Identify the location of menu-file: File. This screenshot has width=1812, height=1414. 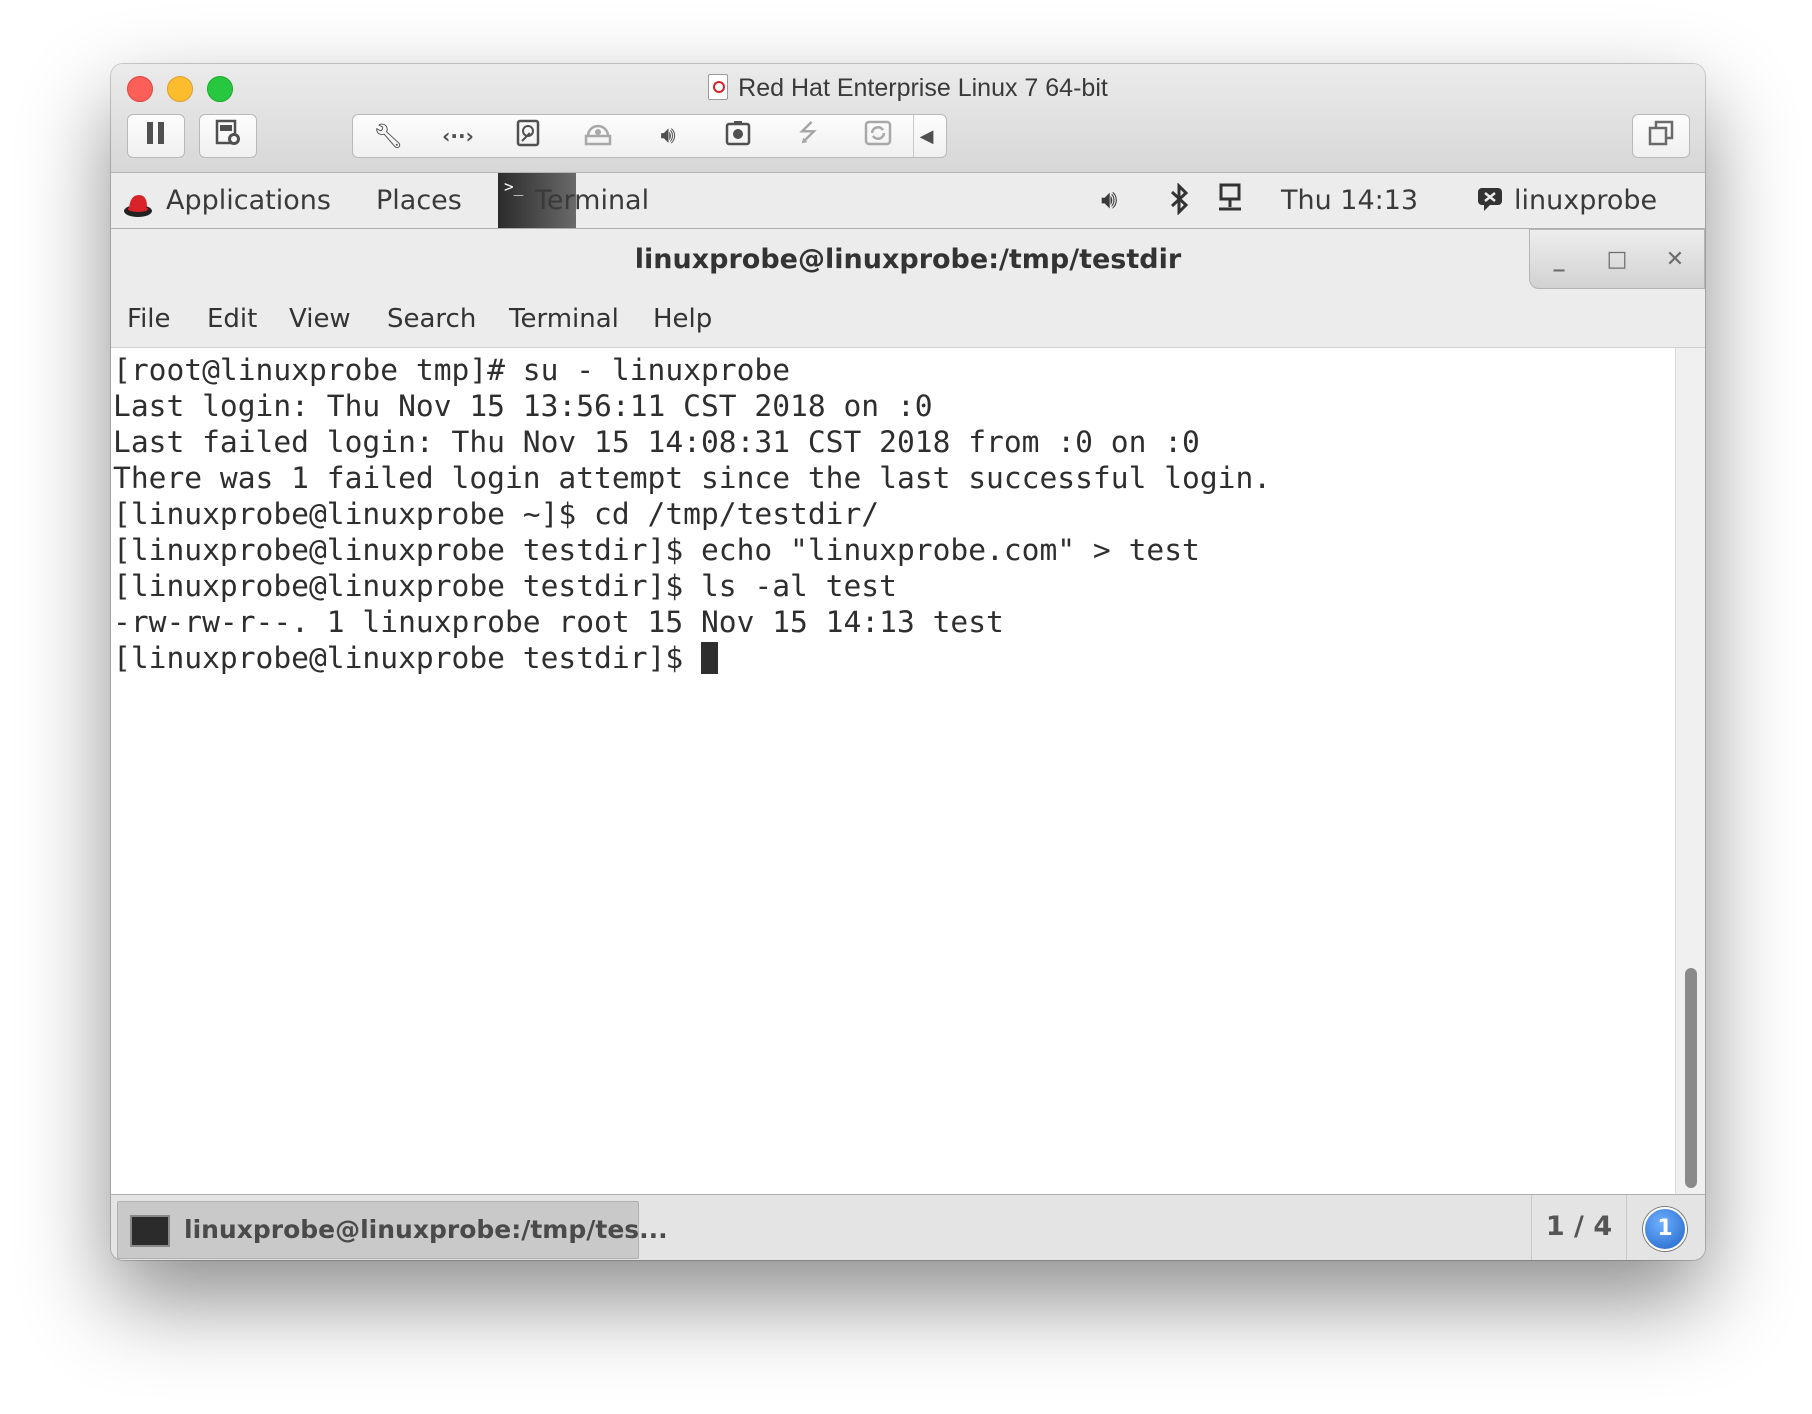
(149, 319).